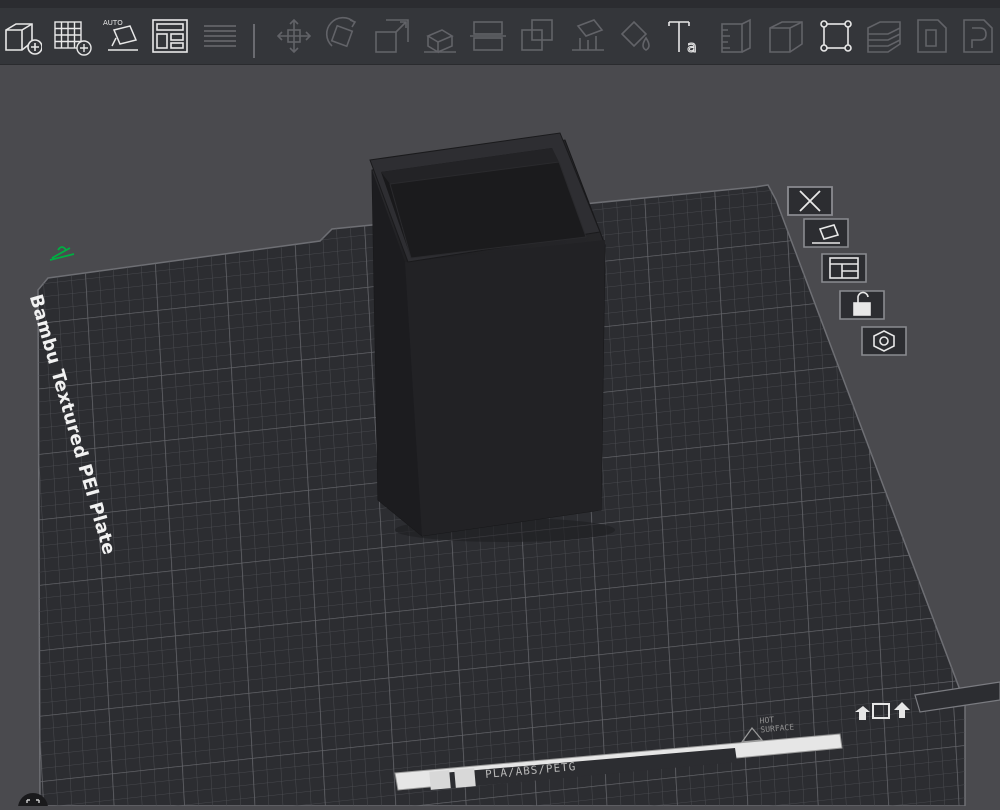  Describe the element at coordinates (934, 36) in the screenshot. I see `print-icon` at that location.